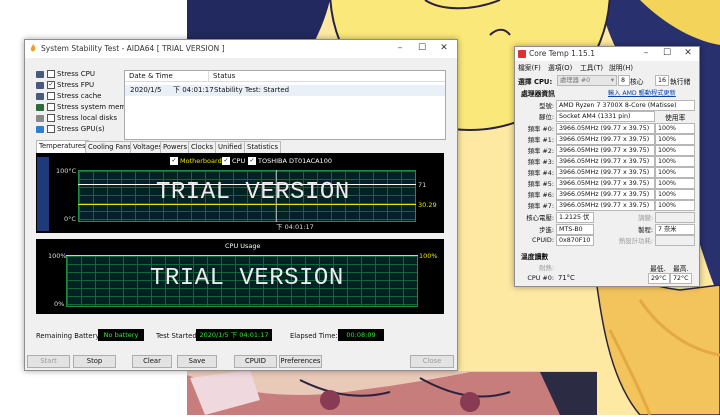  What do you see at coordinates (607, 54) in the screenshot?
I see `coretemp-titlebar: Core Temp 1.15.1 – ☐ ✕` at bounding box center [607, 54].